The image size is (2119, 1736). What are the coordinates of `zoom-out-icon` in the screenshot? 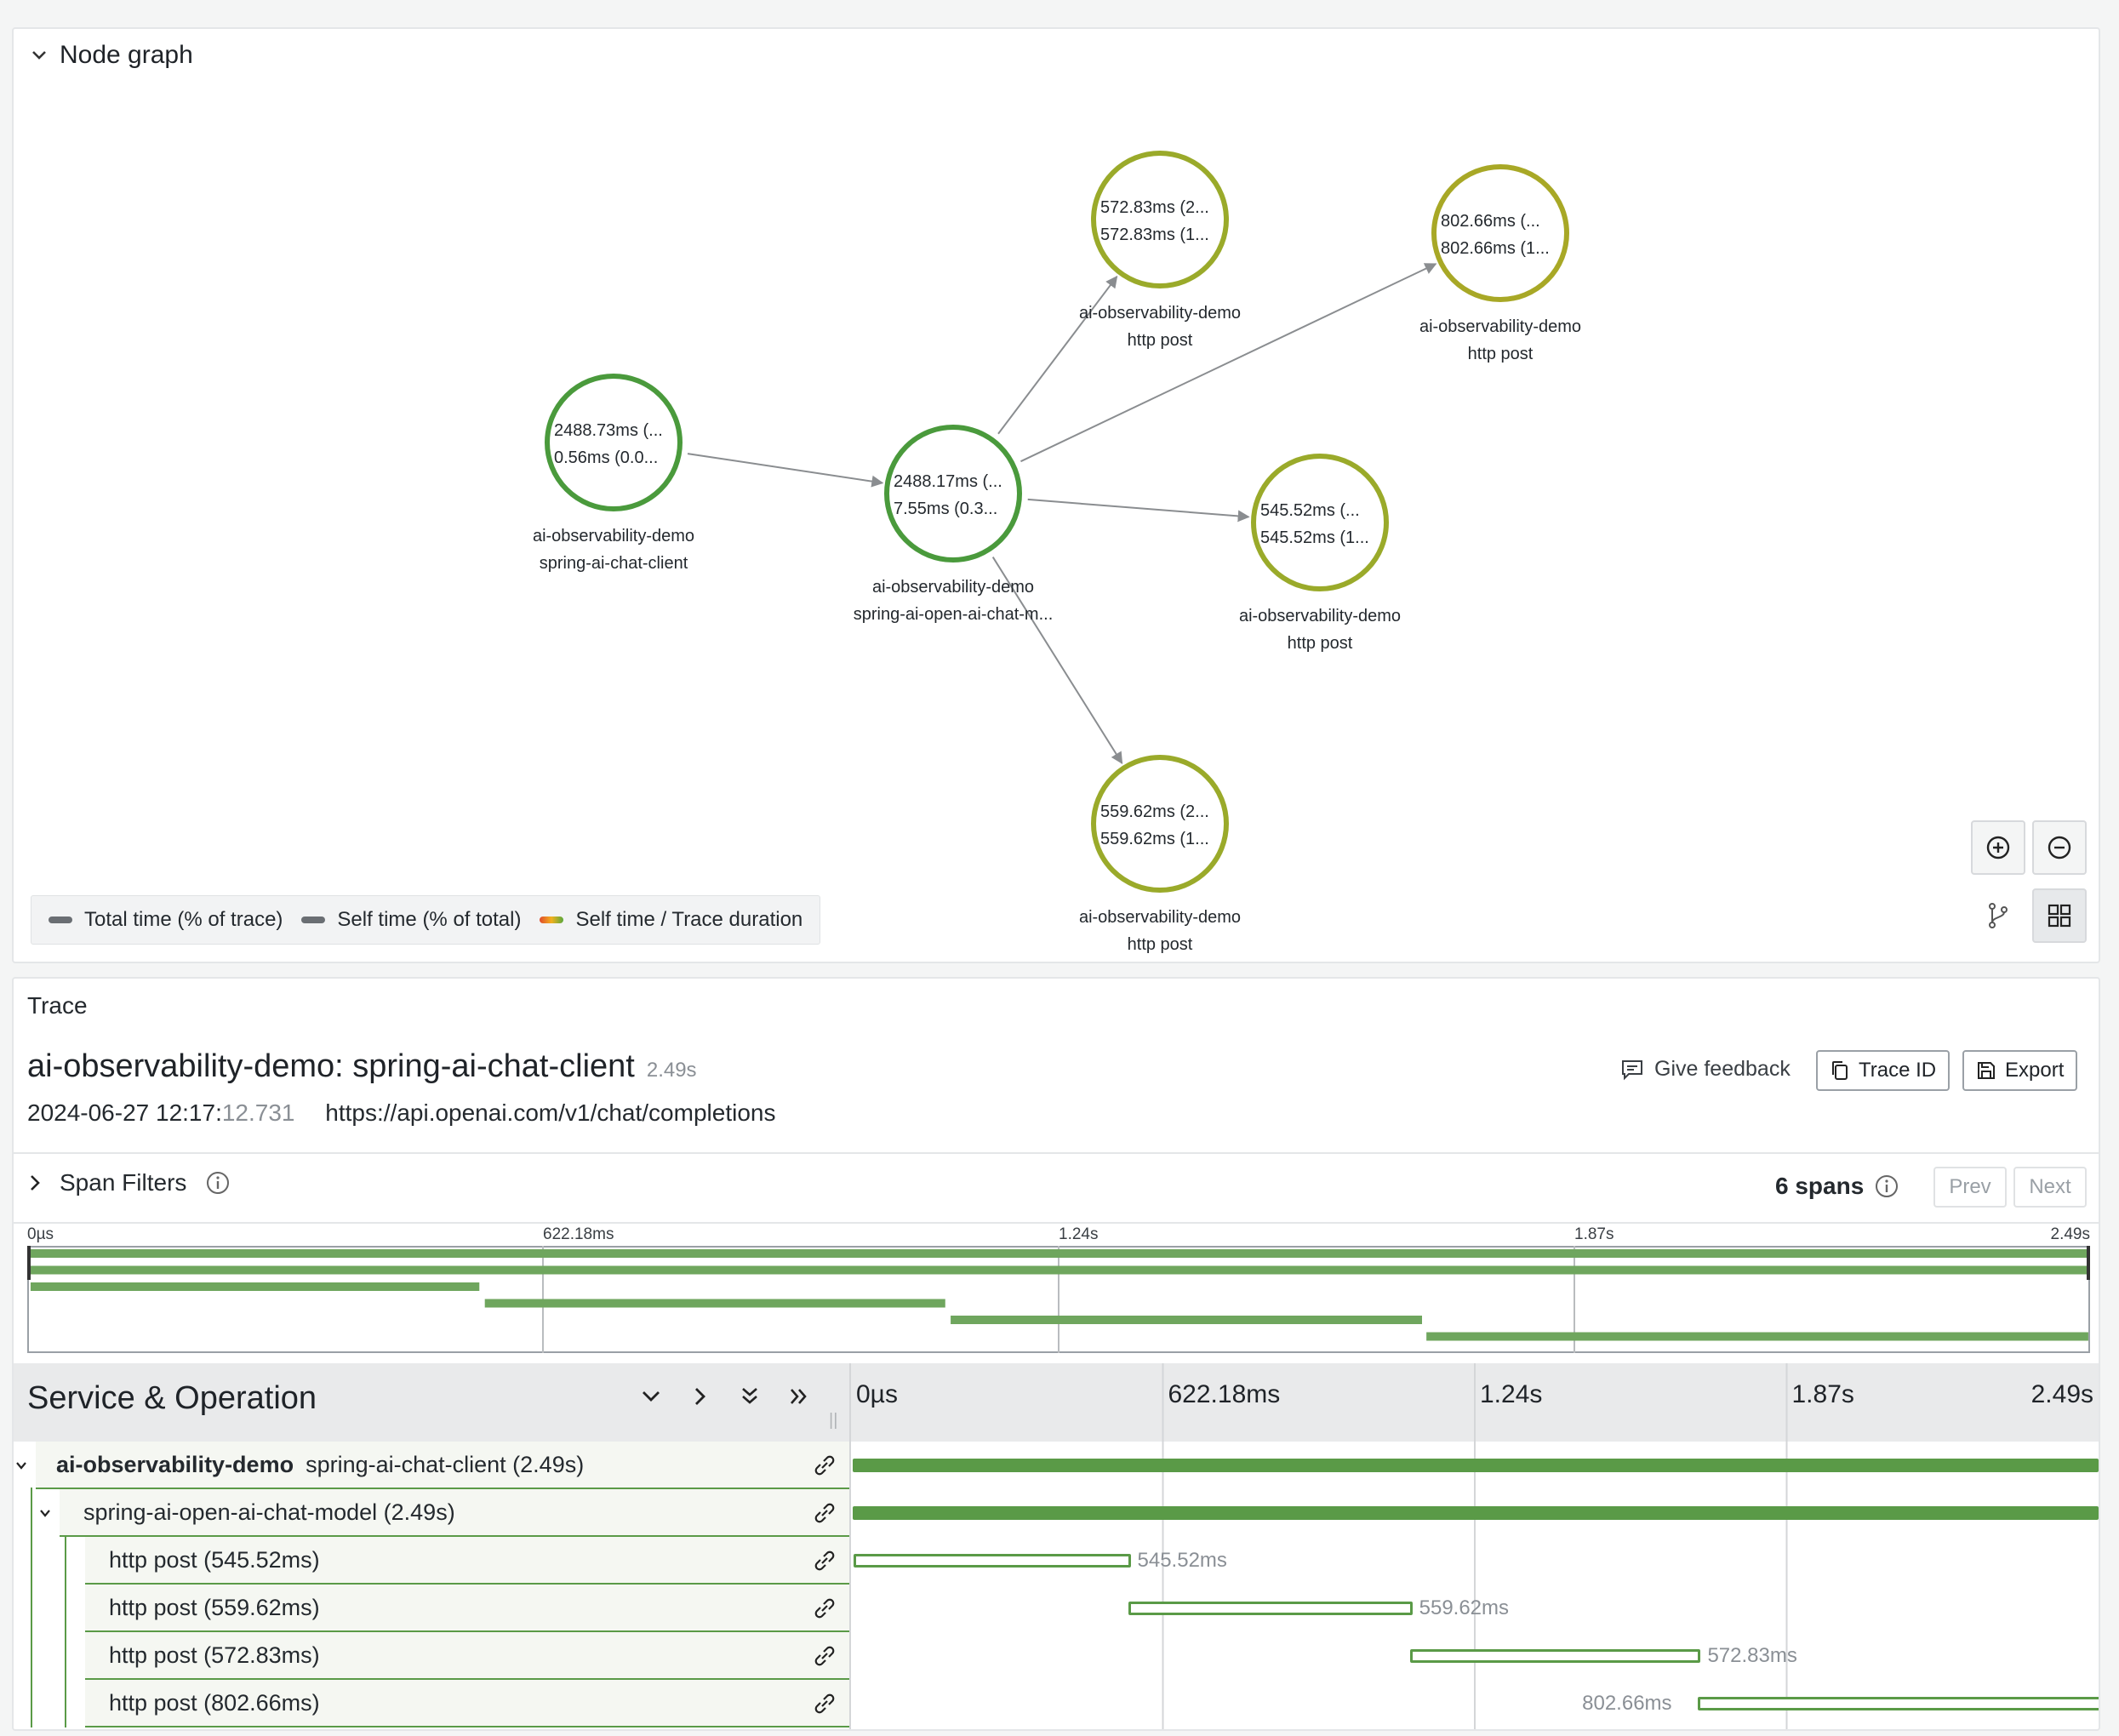 It's located at (2059, 847).